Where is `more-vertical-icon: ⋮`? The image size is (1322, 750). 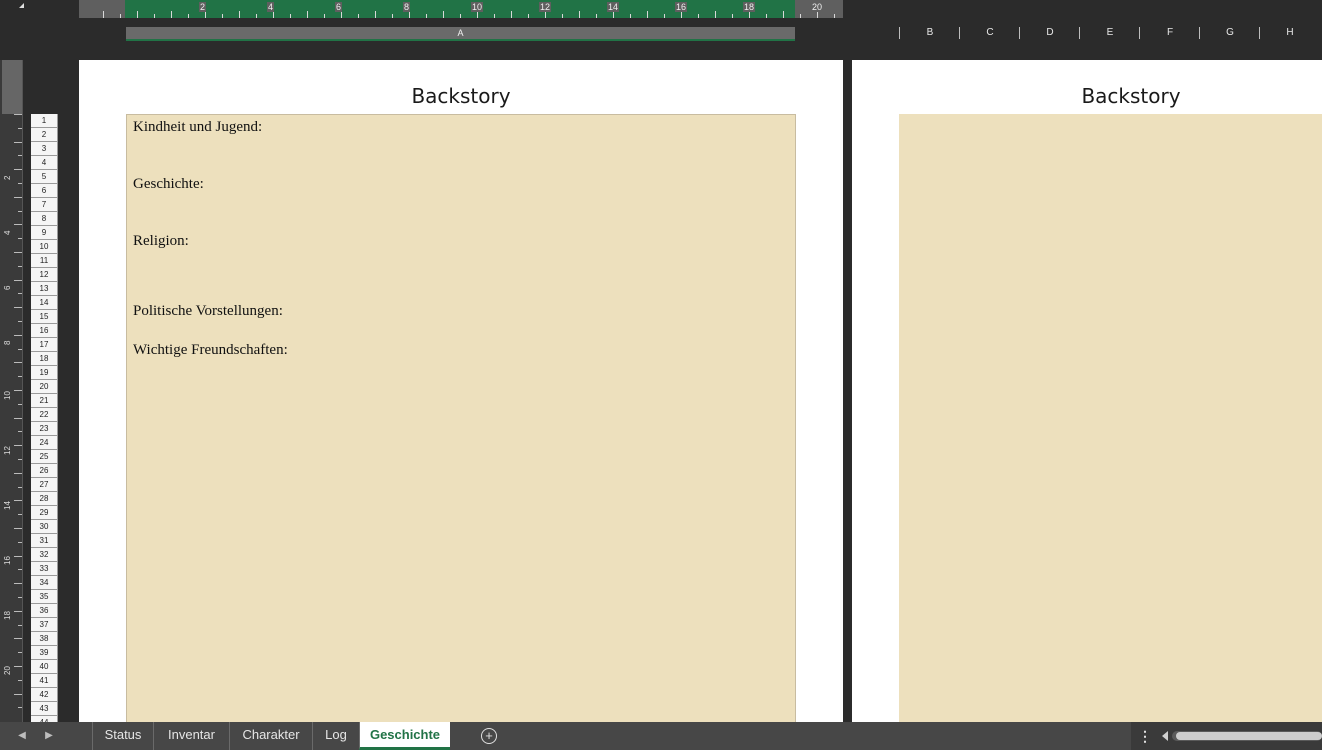 more-vertical-icon: ⋮ is located at coordinates (1145, 736).